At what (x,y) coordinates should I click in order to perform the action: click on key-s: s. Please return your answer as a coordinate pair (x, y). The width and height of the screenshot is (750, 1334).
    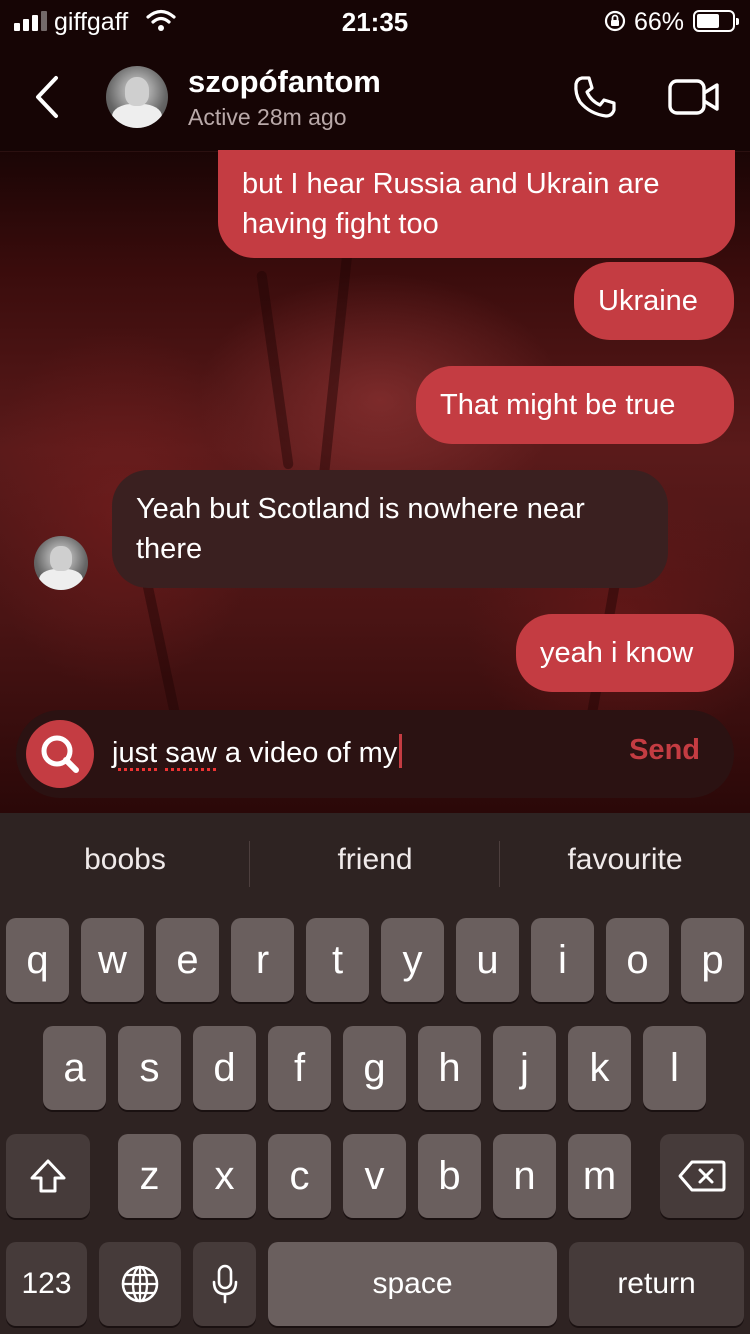
    Looking at the image, I should click on (149, 1068).